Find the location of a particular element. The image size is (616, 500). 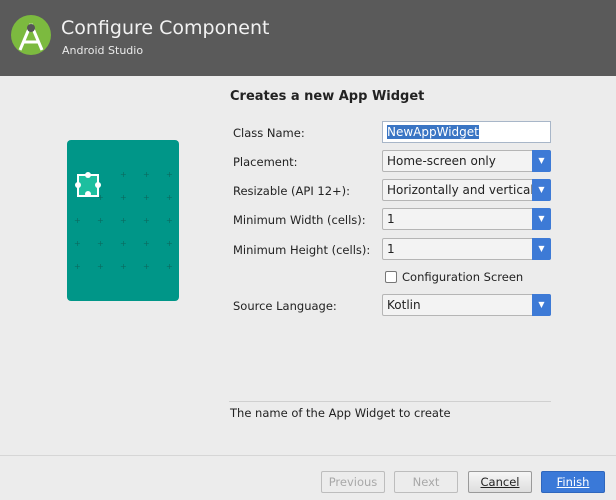

configuration-screen-checkbox is located at coordinates (391, 277).